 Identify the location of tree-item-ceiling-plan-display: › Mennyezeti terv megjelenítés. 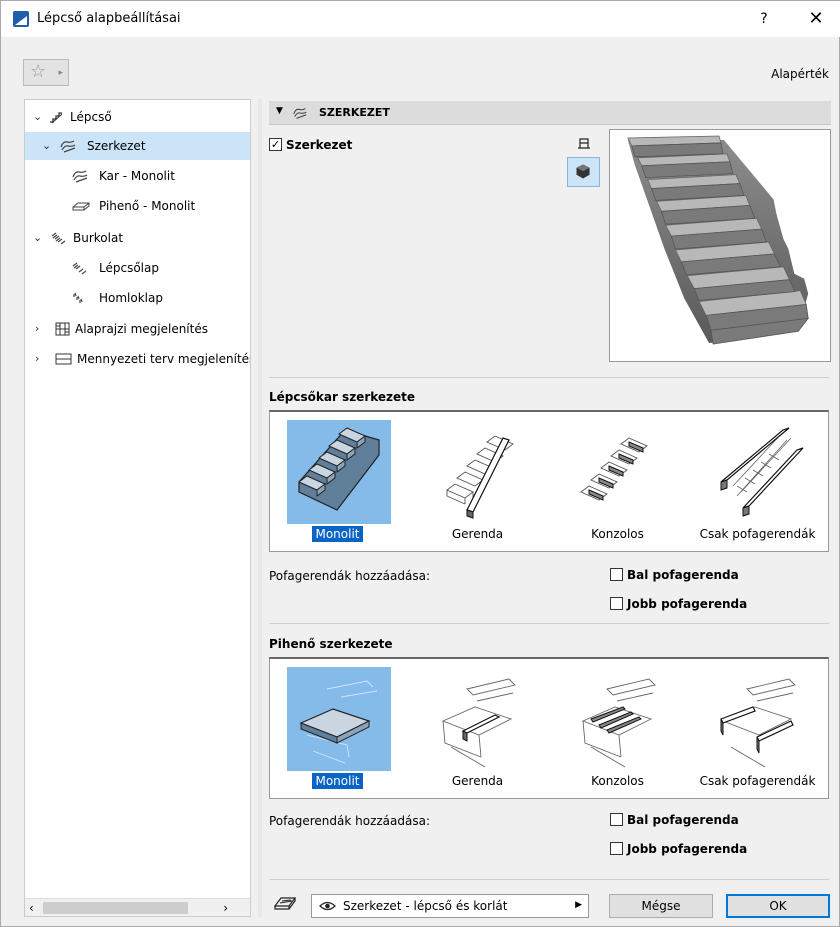
(137, 359).